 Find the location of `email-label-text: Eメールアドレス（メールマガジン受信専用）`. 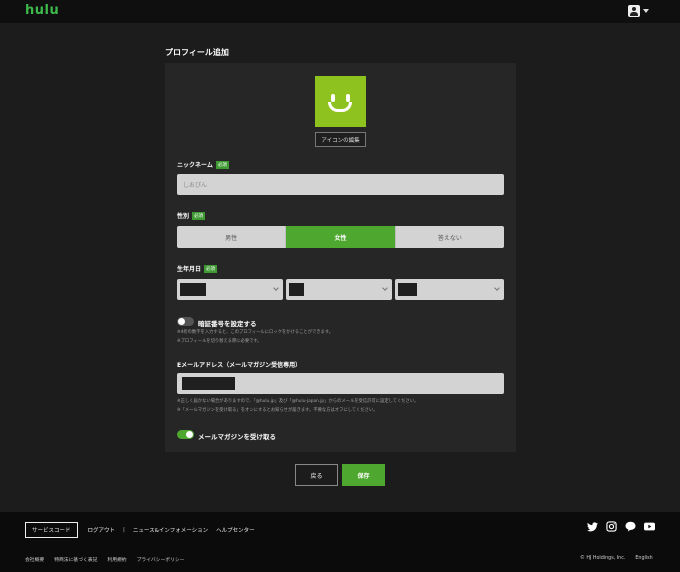

email-label-text: Eメールアドレス（メールマガジン受信専用） is located at coordinates (239, 365).